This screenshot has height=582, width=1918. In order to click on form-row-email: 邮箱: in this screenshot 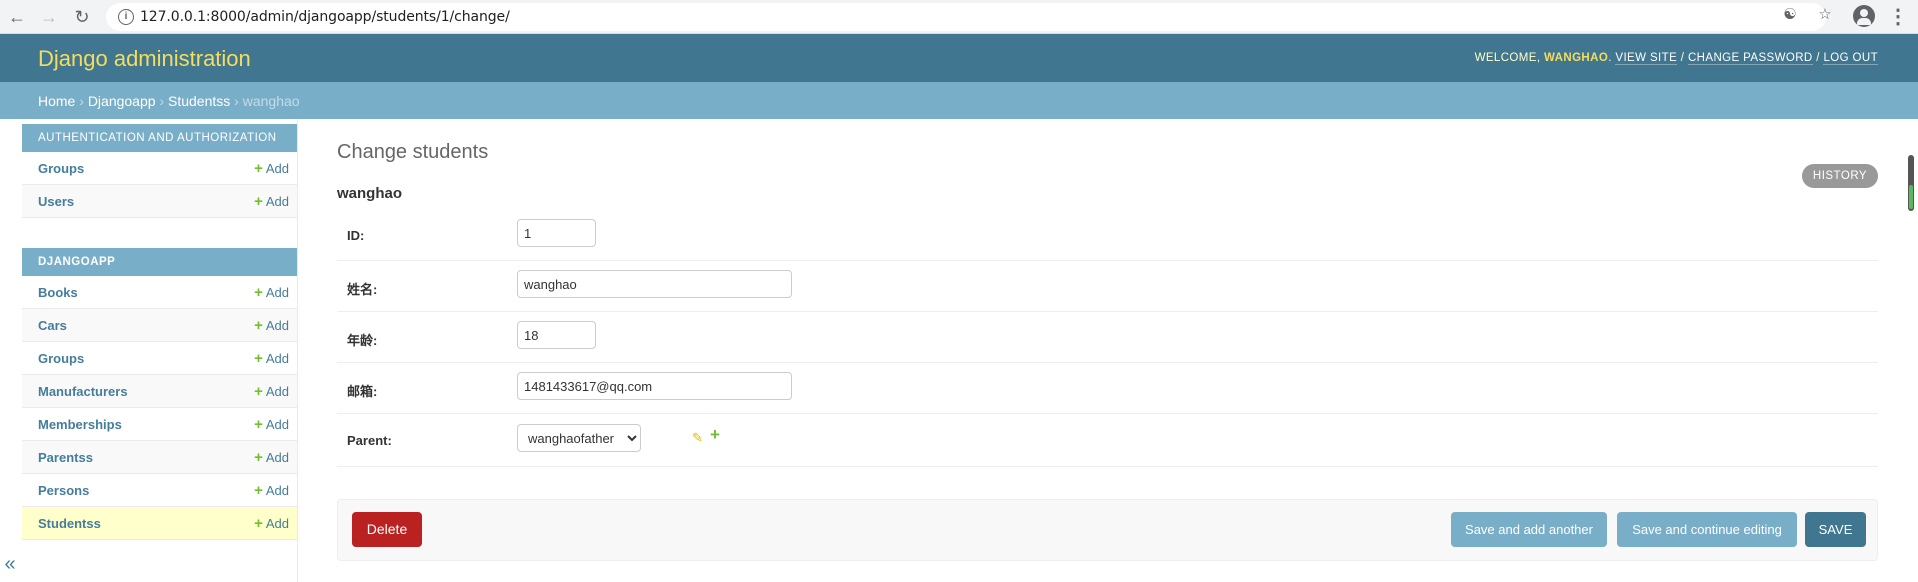, I will do `click(1107, 388)`.